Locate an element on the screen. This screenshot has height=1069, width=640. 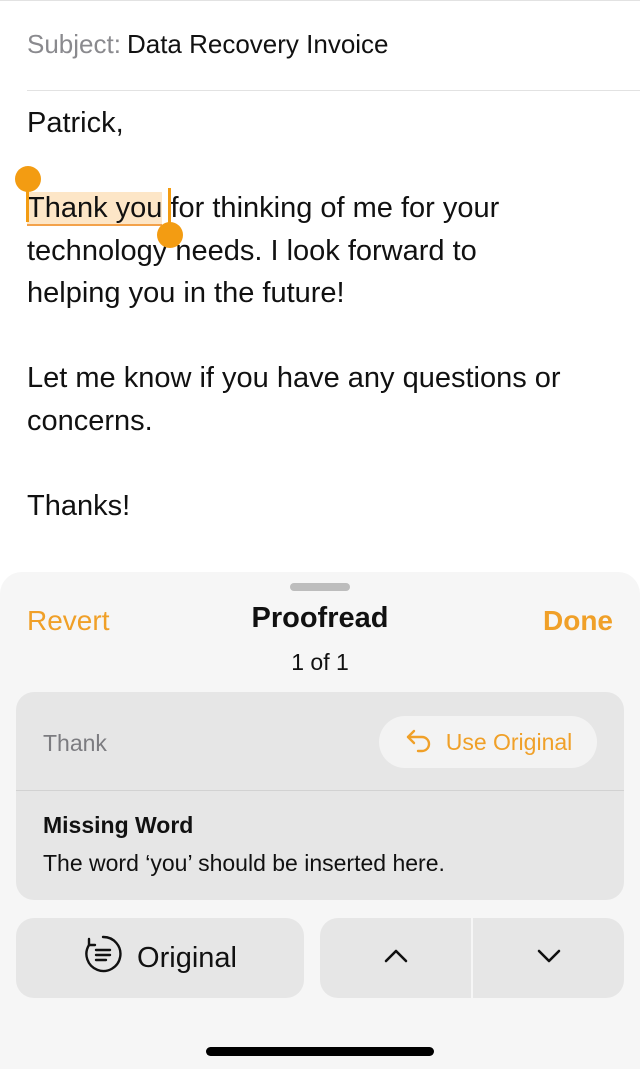
done-button: Done is located at coordinates (578, 621).